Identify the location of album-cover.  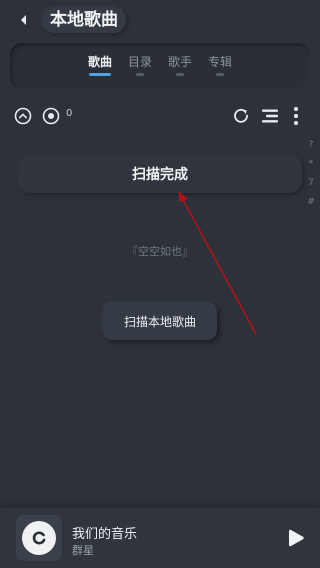
(39, 538).